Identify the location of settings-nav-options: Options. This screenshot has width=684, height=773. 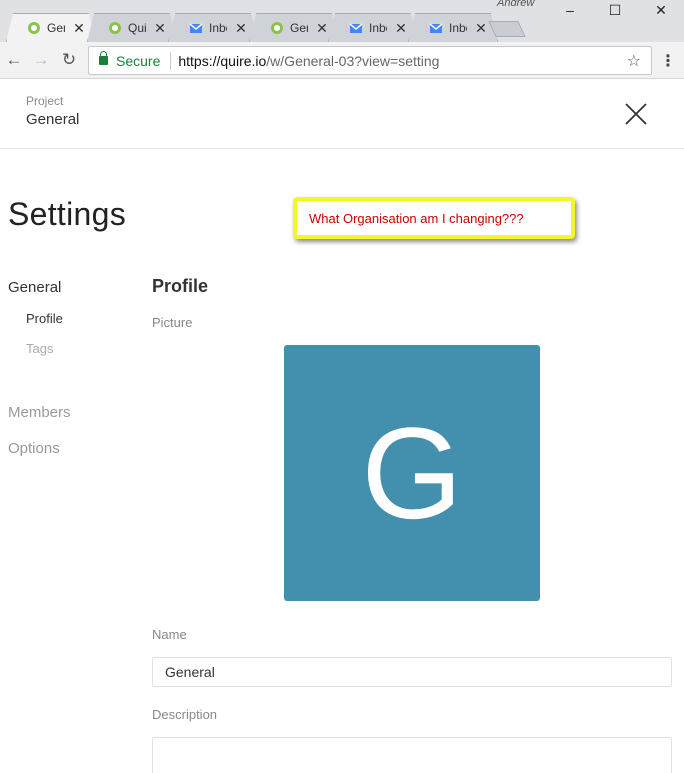
(34, 448).